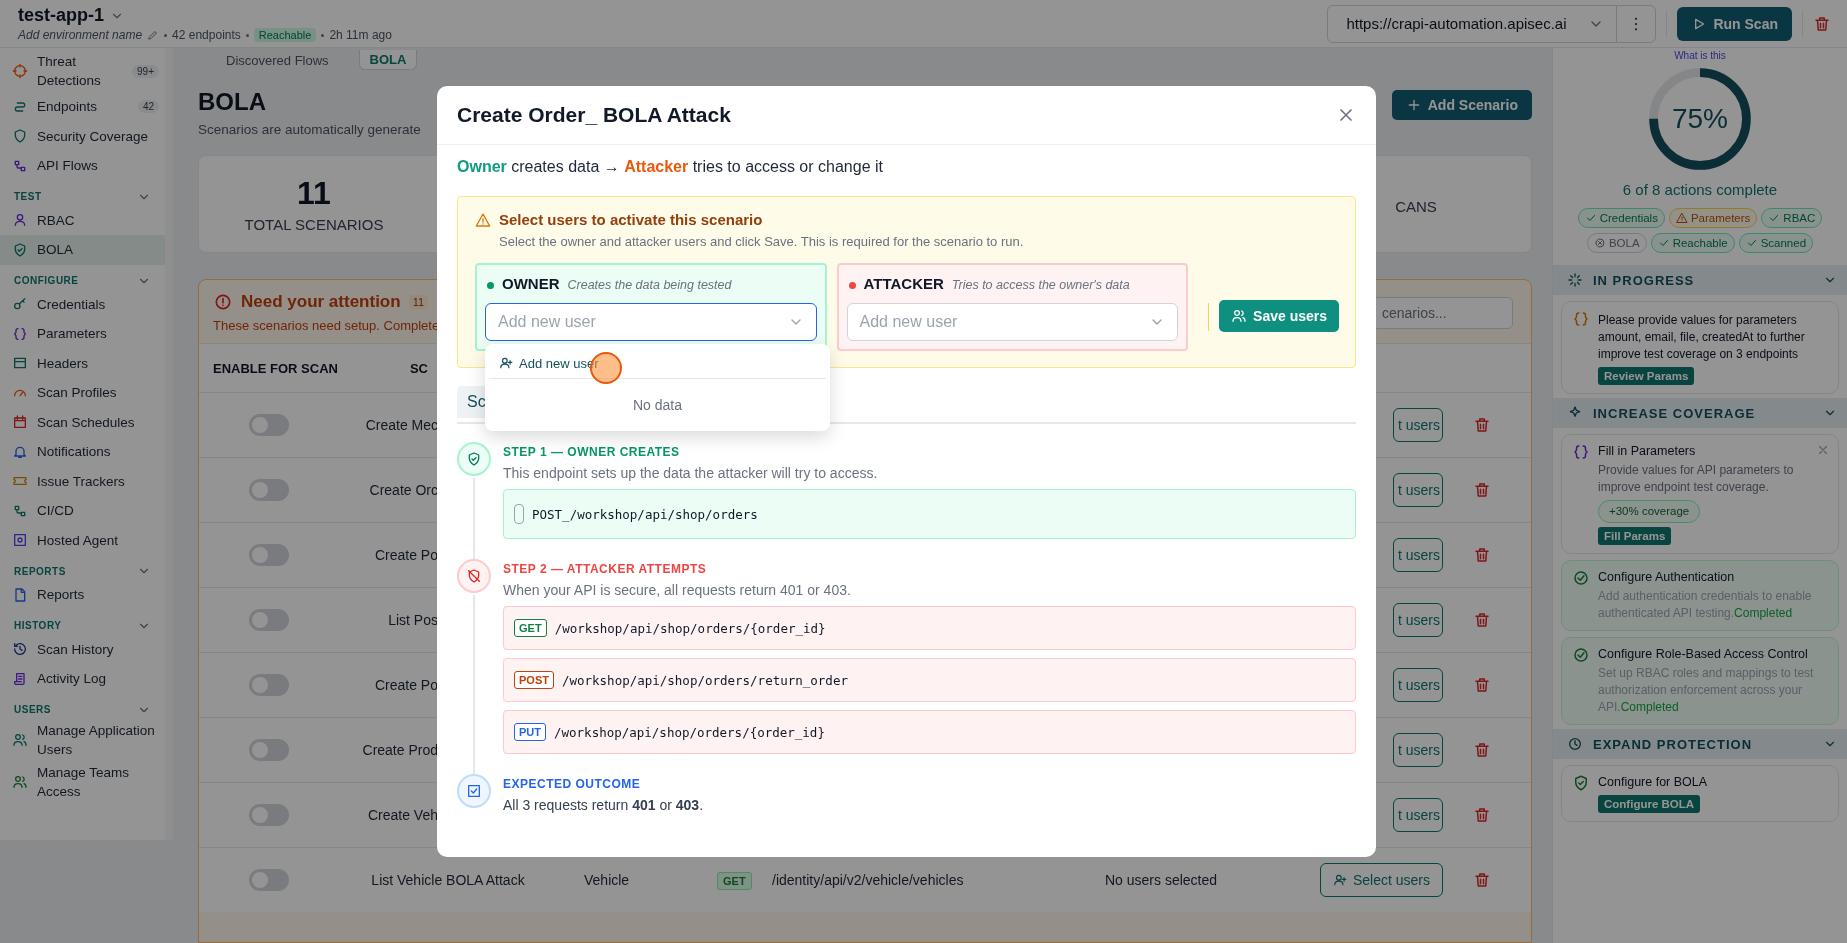 This screenshot has width=1847, height=943. What do you see at coordinates (82, 739) in the screenshot?
I see `sidebar-item: Manage Application Users` at bounding box center [82, 739].